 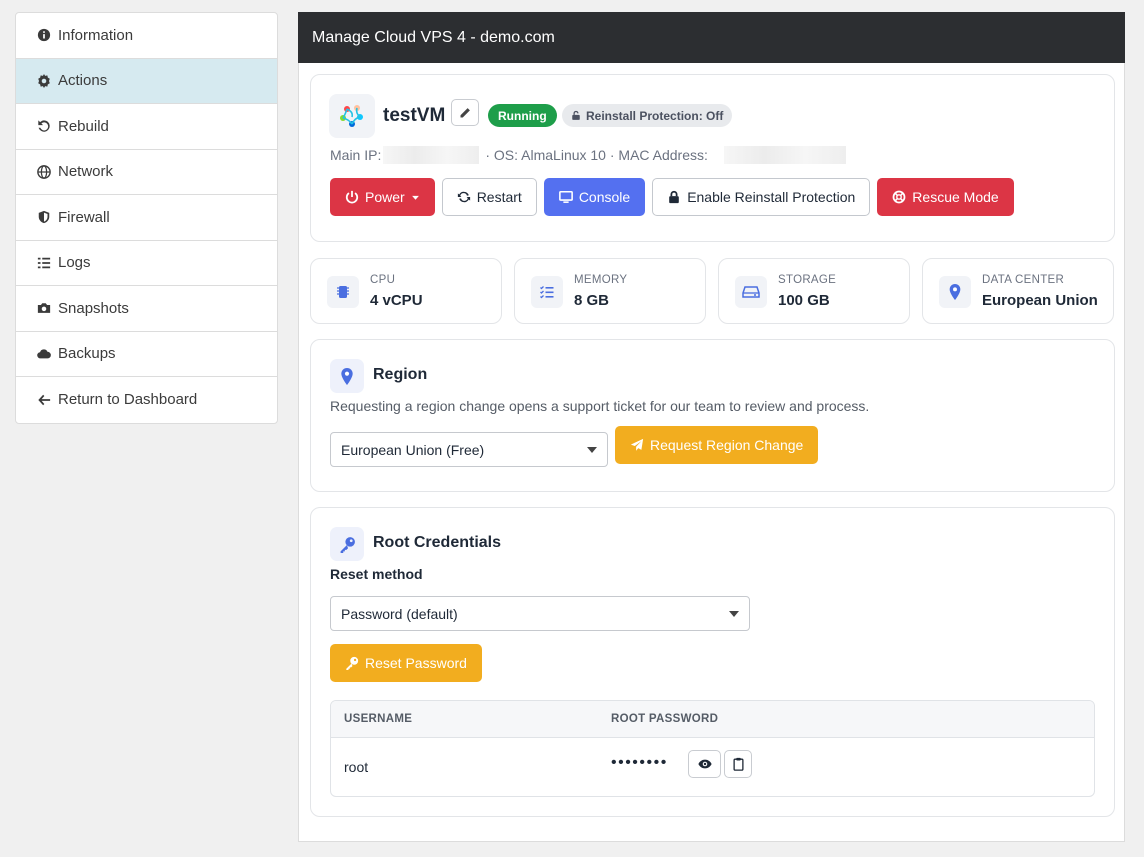 I want to click on lifebuoy-icon, so click(x=899, y=197).